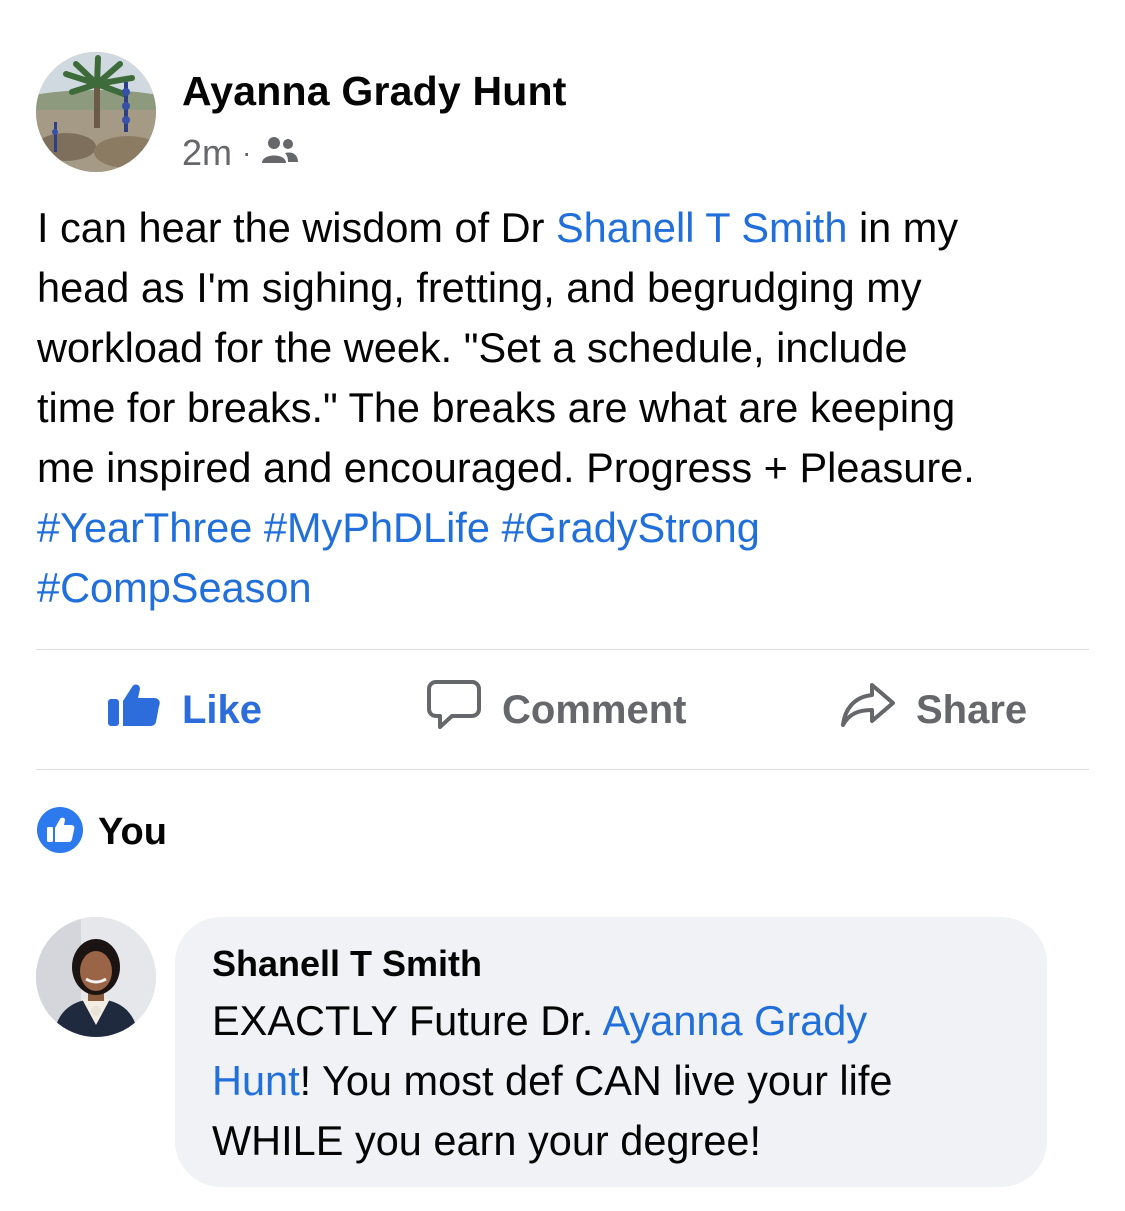  What do you see at coordinates (96, 112) in the screenshot?
I see `author-avatar` at bounding box center [96, 112].